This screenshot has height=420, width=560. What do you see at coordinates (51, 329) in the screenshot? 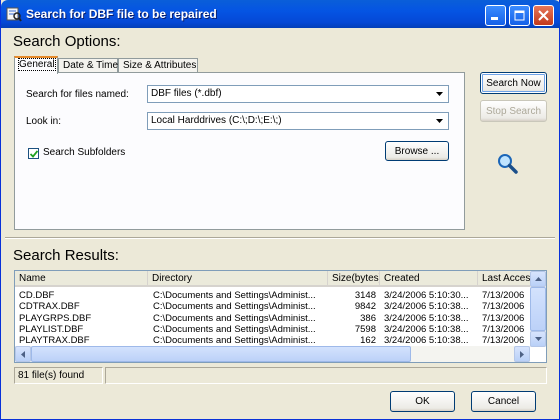
I see `cell-name: PLAYLIST.DBF` at bounding box center [51, 329].